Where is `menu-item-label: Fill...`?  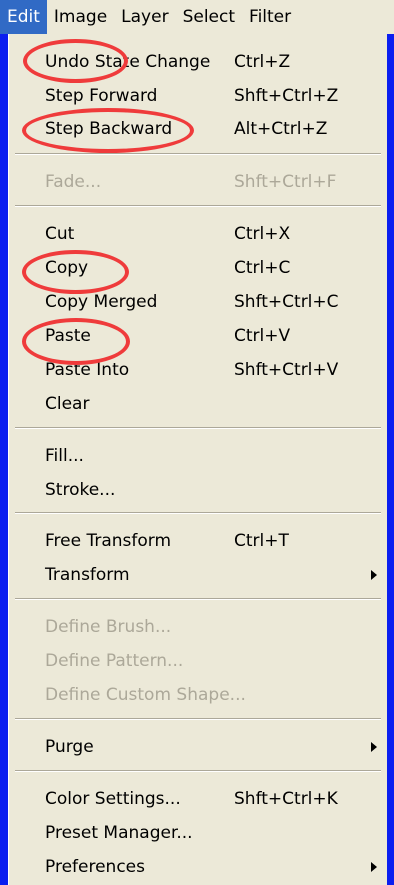
menu-item-label: Fill... is located at coordinates (64, 456).